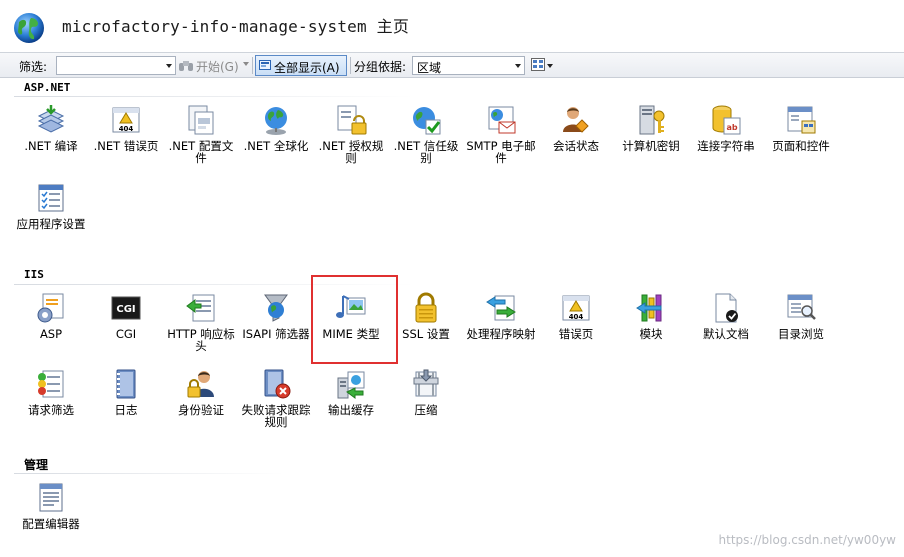 Image resolution: width=904 pixels, height=557 pixels. I want to click on tile-label: 压缩, so click(426, 410).